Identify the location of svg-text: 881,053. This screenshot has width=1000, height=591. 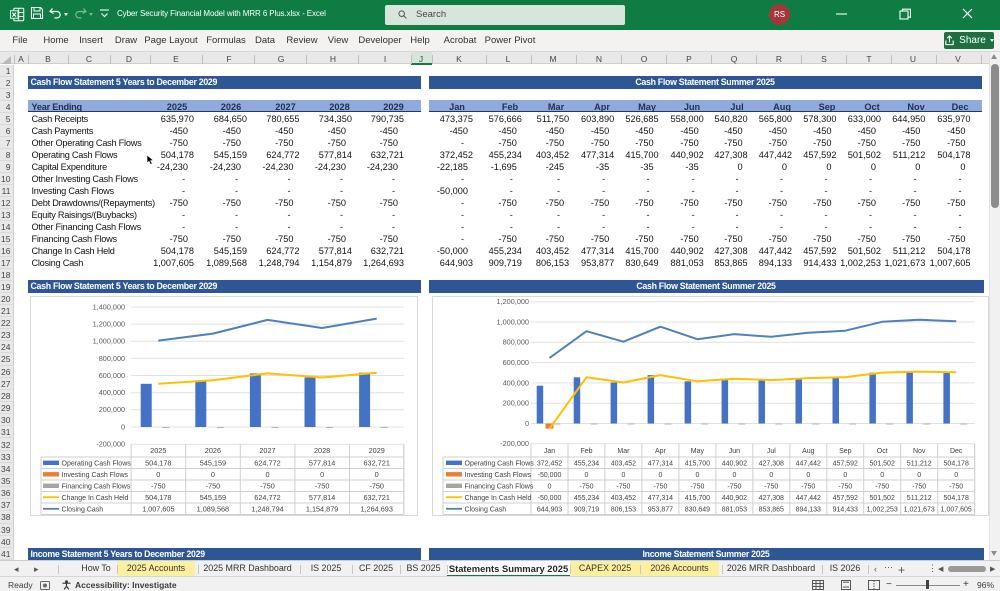
(734, 509).